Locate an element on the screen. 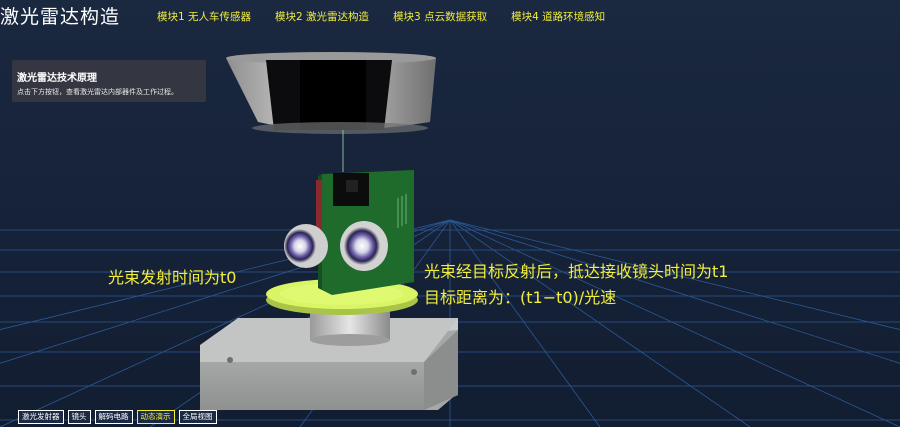 The image size is (900, 427). nav-module-4: 模块4 道路环境感知 is located at coordinates (558, 16).